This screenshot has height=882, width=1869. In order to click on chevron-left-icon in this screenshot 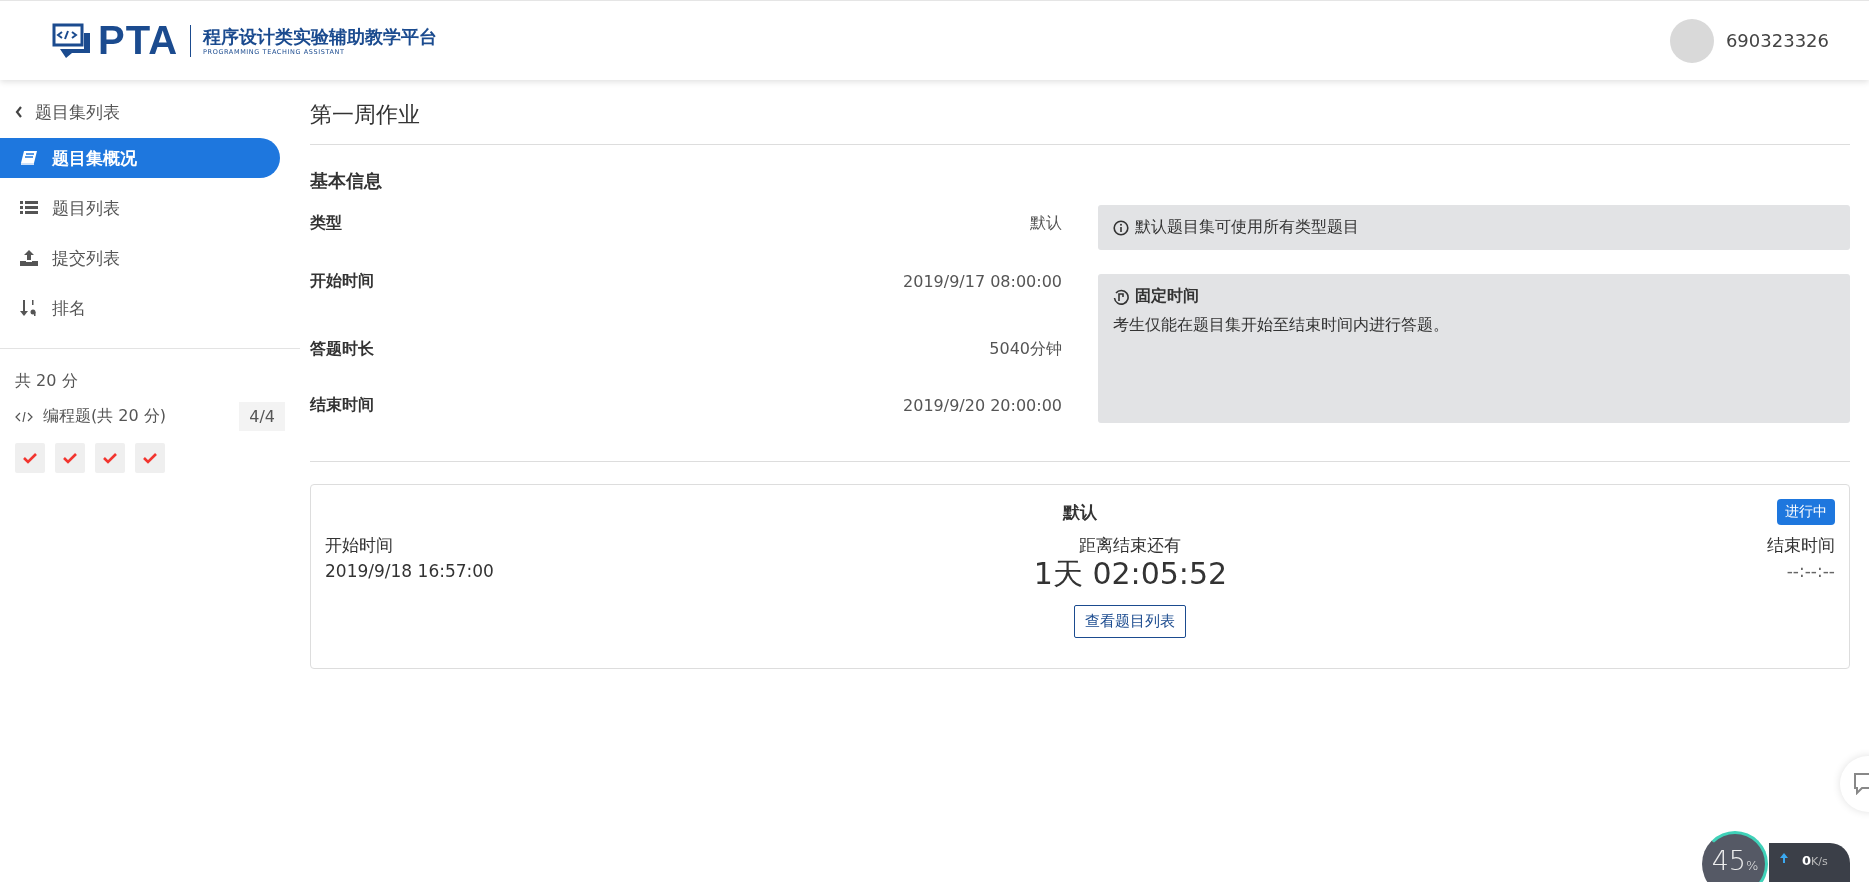, I will do `click(19, 112)`.